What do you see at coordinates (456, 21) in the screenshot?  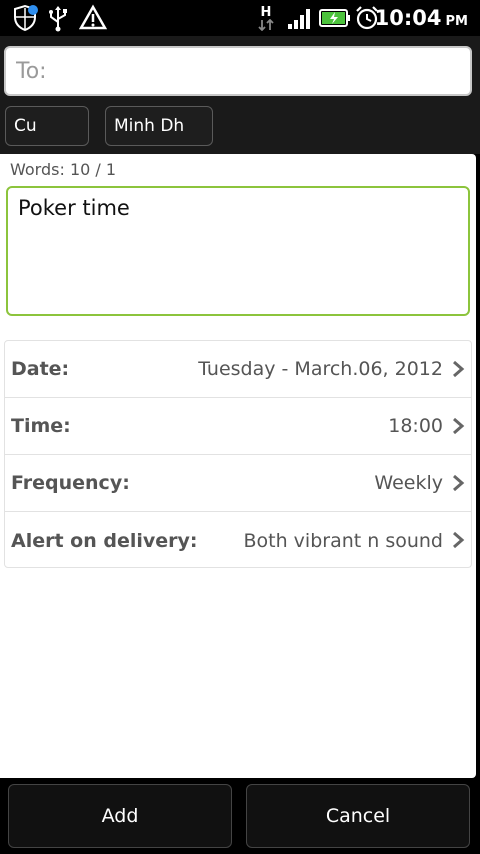 I see `clock-ampm: PM` at bounding box center [456, 21].